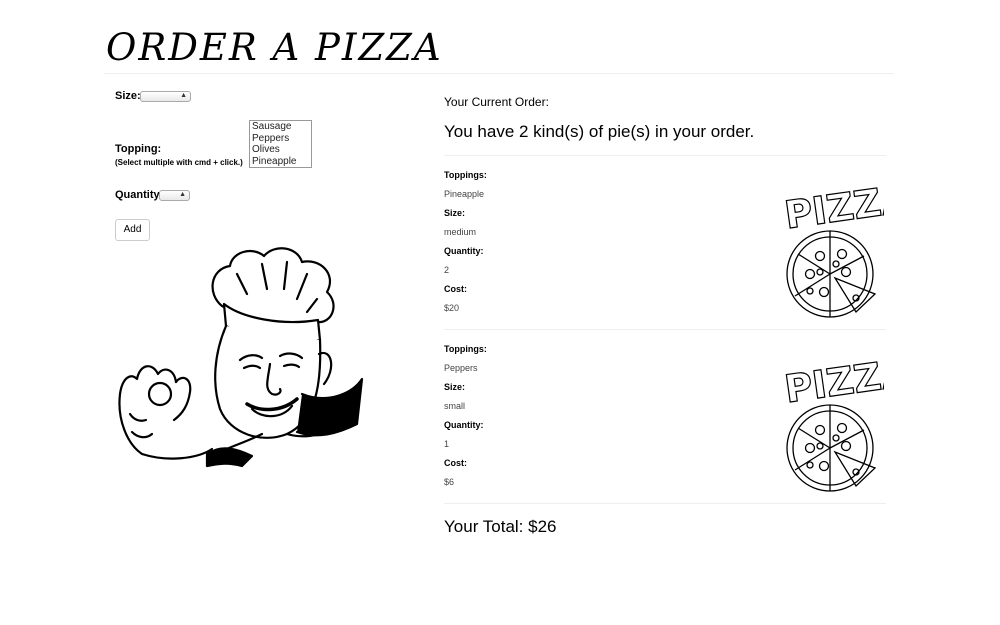 The image size is (1000, 625). What do you see at coordinates (281, 161) in the screenshot?
I see `topping-option: Pineapple` at bounding box center [281, 161].